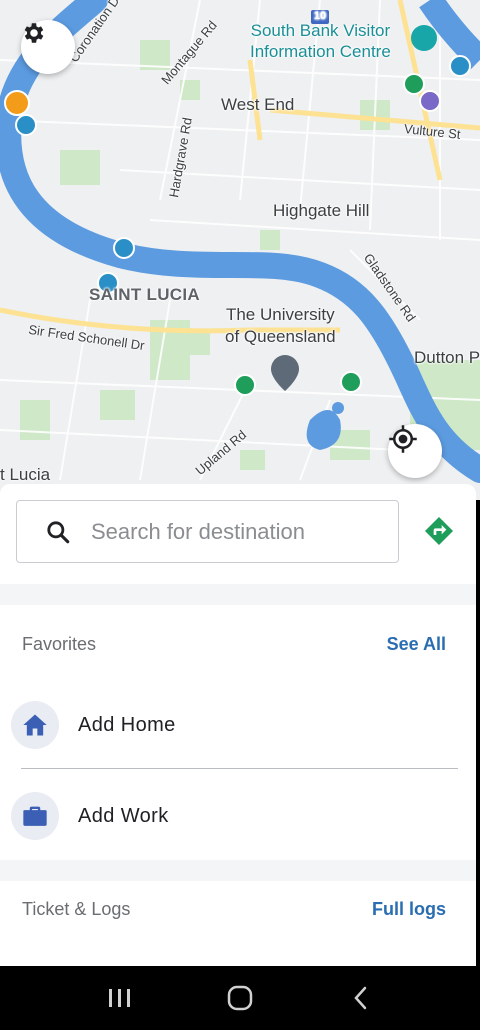 The height and width of the screenshot is (1030, 480). Describe the element at coordinates (403, 439) in the screenshot. I see `my-location-icon` at that location.